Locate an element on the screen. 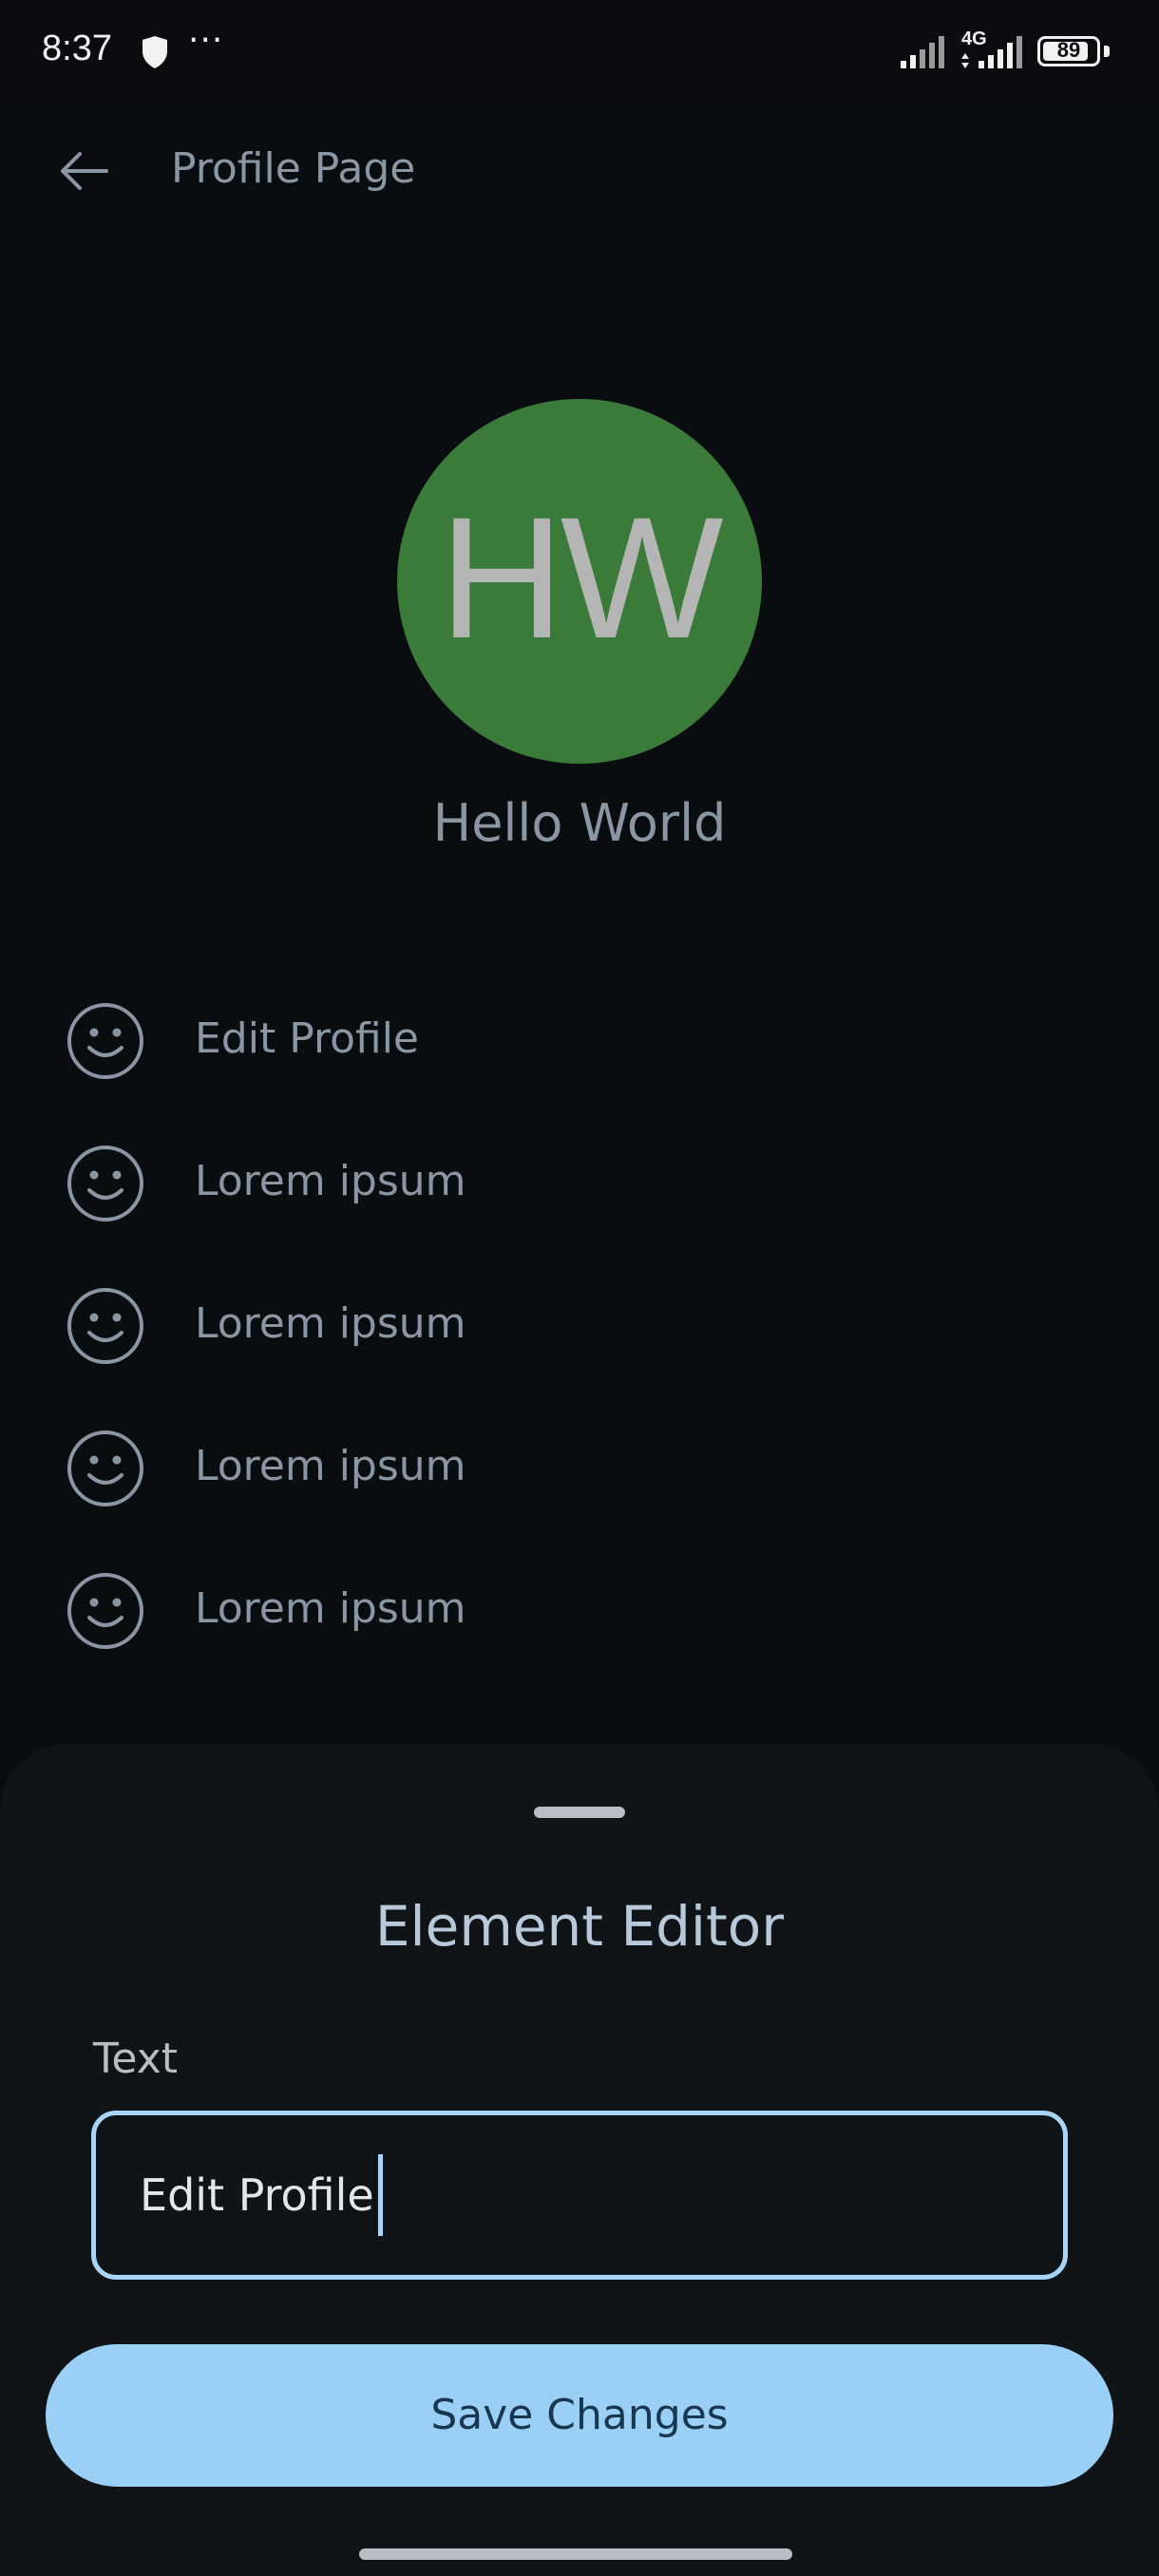 The image size is (1159, 2576). avatar: HW is located at coordinates (579, 581).